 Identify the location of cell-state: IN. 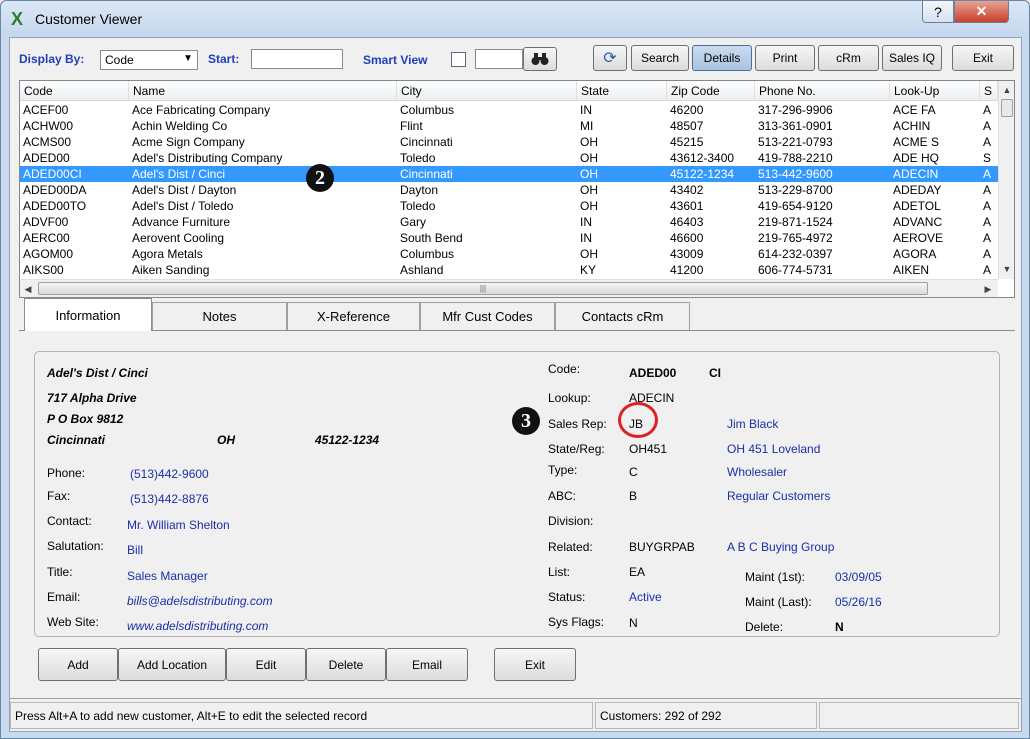
(586, 238).